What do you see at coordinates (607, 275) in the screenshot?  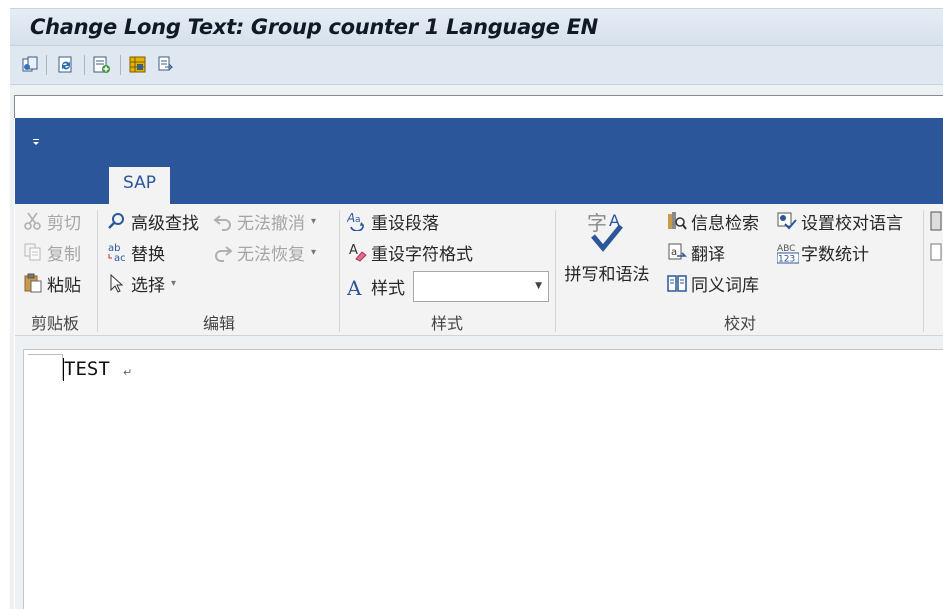 I see `spelling-grammar-label: 拼写和语法` at bounding box center [607, 275].